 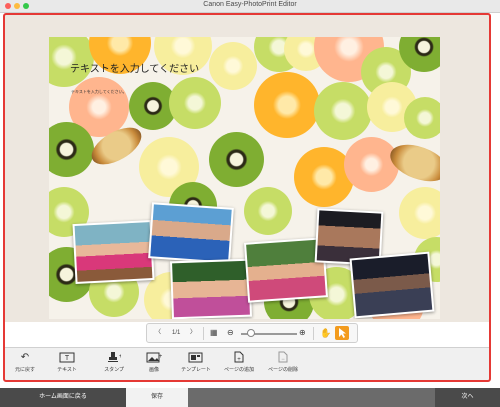 I want to click on cursor-arrow-icon, so click(x=342, y=333).